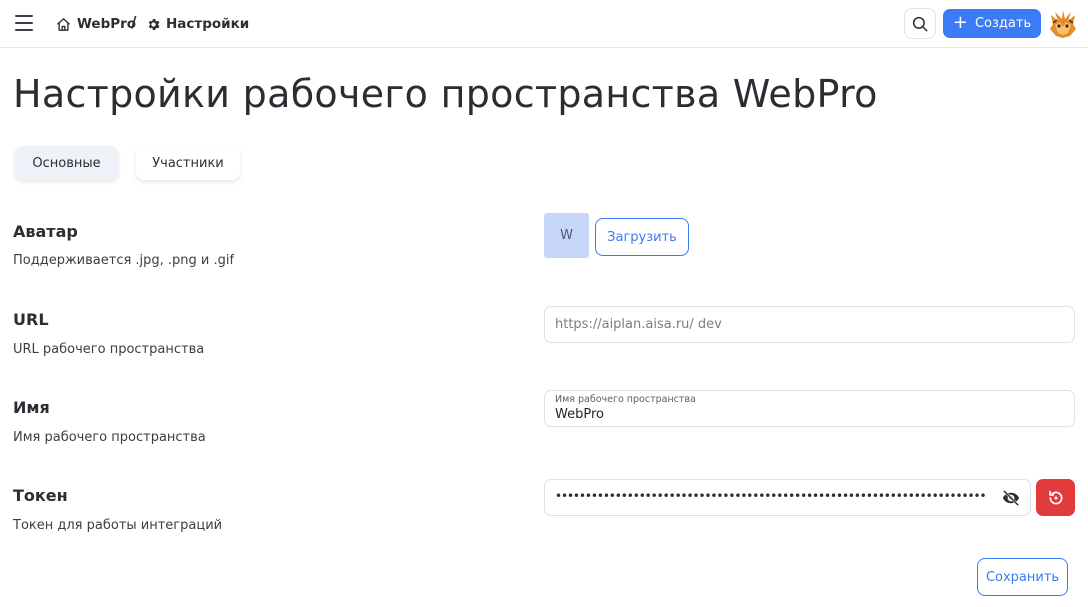 This screenshot has width=1088, height=607. Describe the element at coordinates (45, 231) in the screenshot. I see `avatar-section-title: Аватар` at that location.